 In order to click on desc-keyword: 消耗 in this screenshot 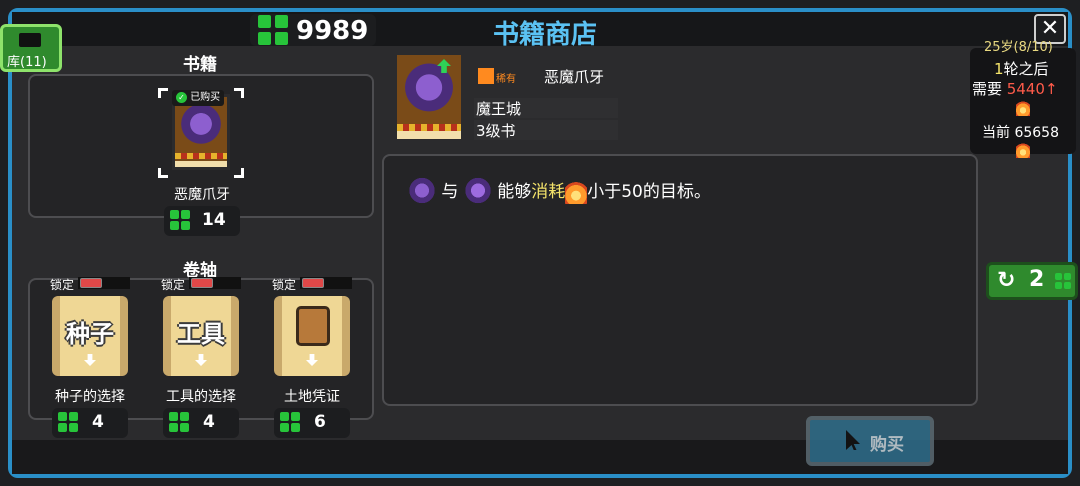, I will do `click(548, 192)`.